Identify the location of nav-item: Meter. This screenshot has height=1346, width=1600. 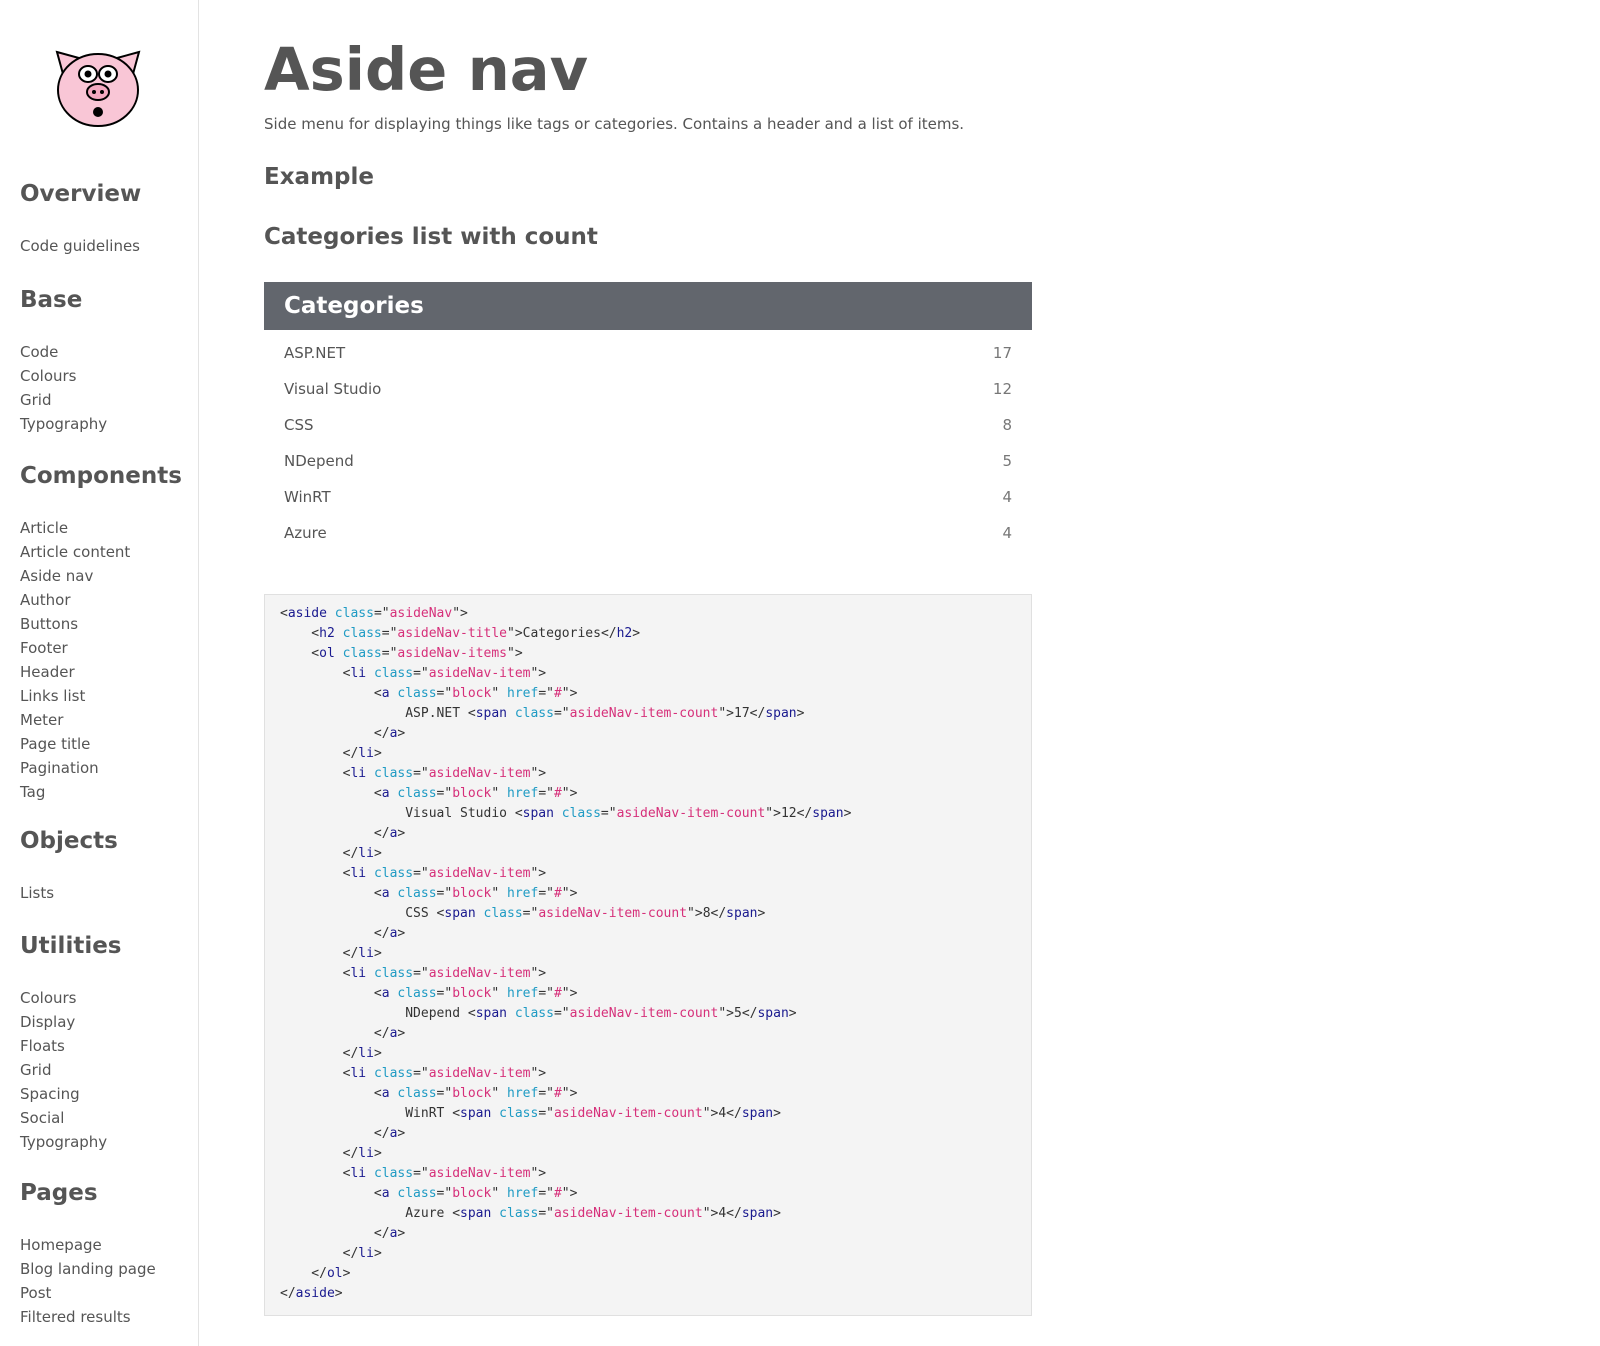
(75, 720).